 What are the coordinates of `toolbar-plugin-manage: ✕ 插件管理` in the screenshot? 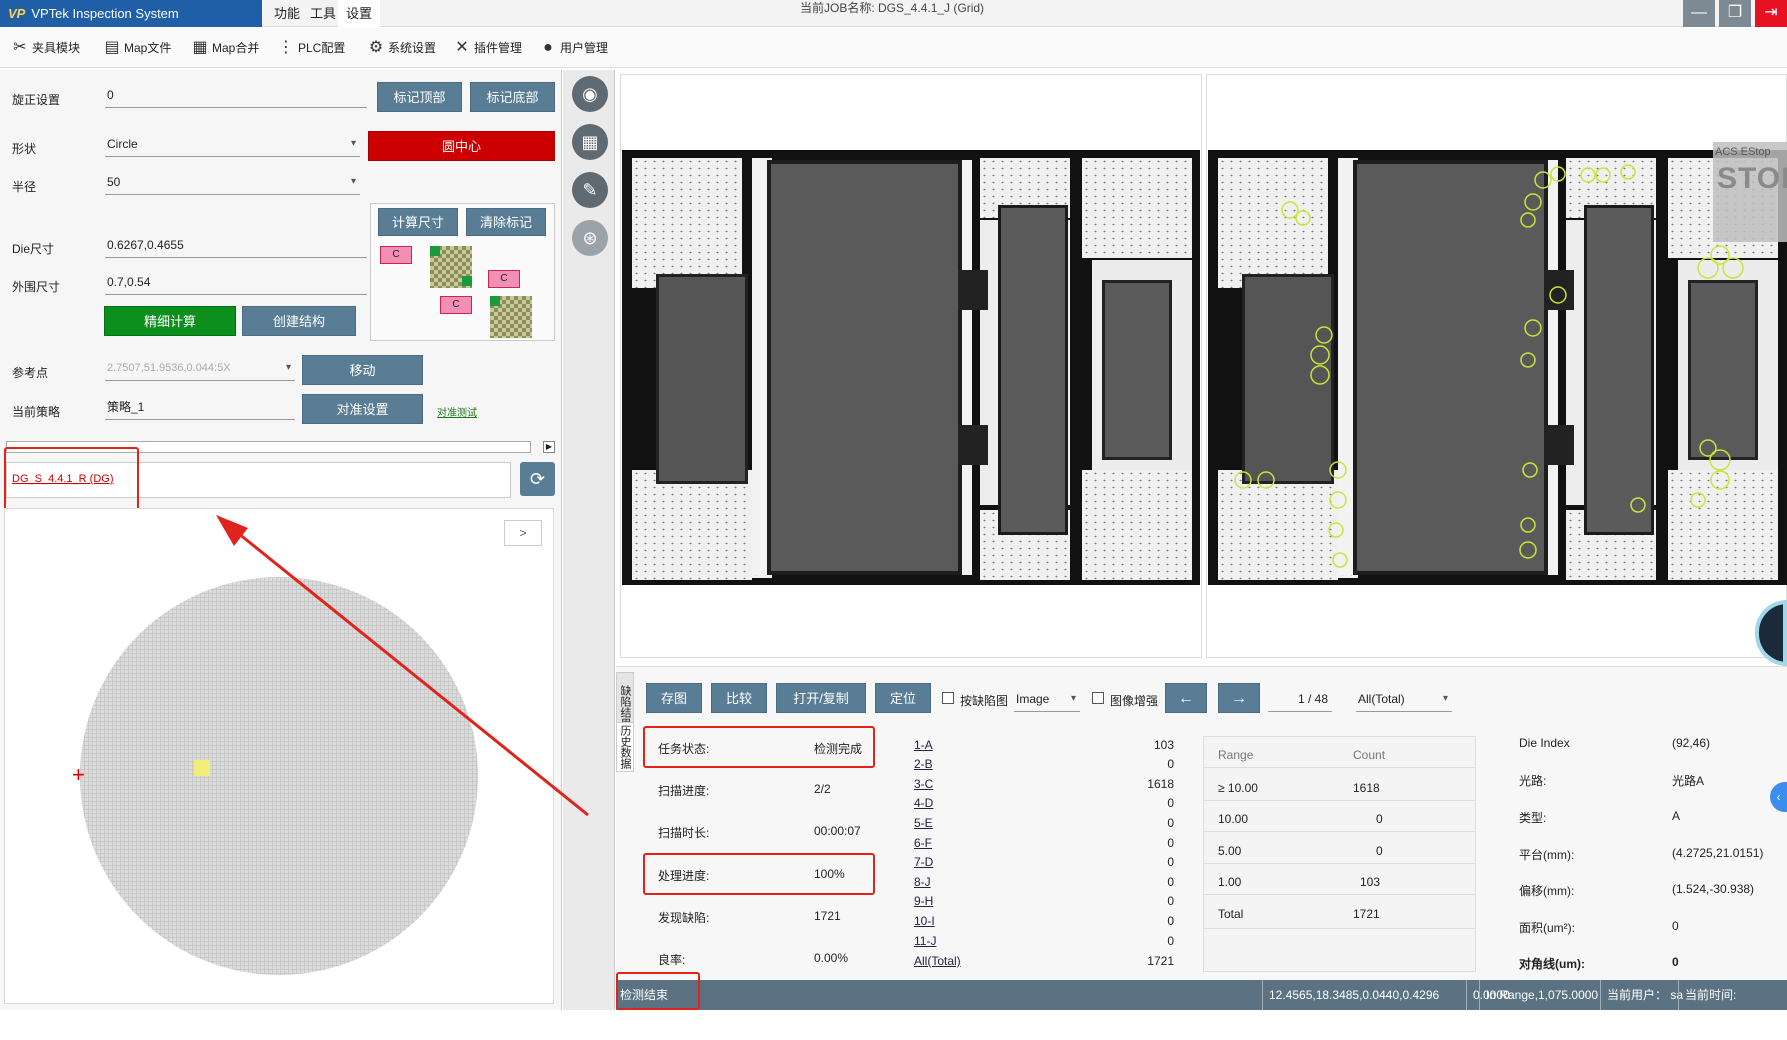 It's located at (486, 48).